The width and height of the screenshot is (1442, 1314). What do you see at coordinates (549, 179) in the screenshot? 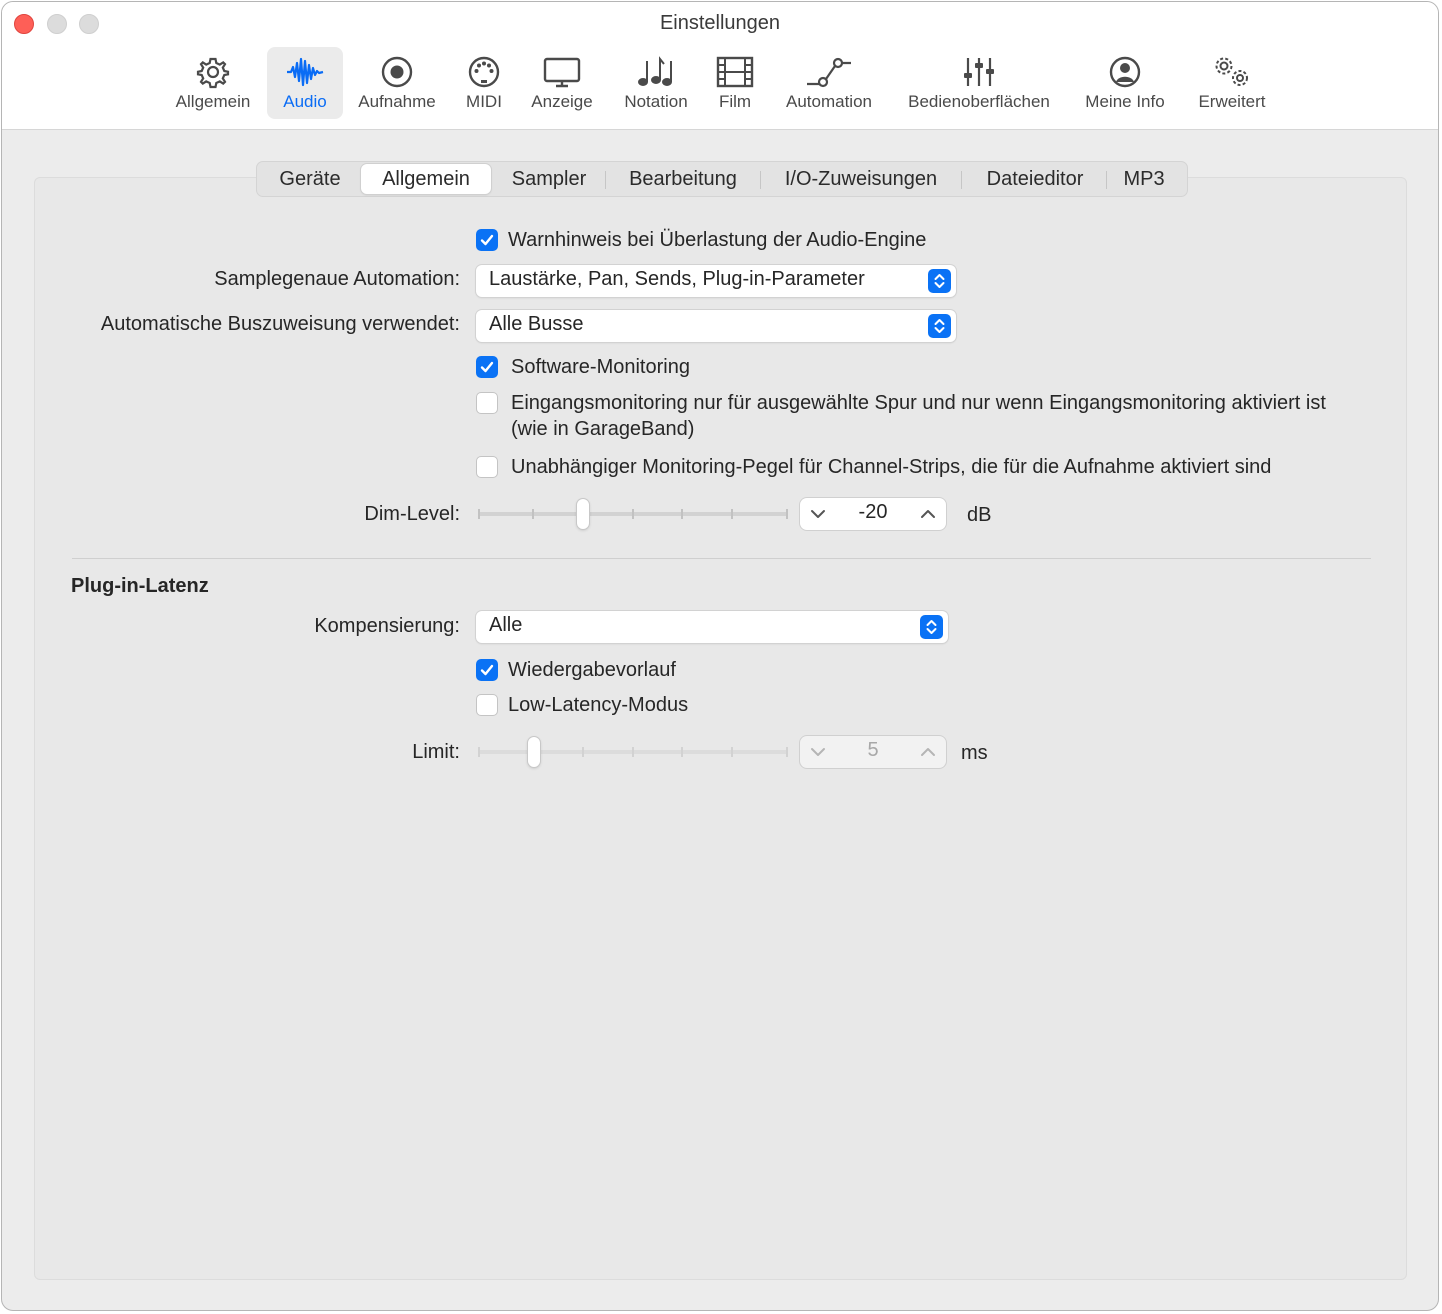
I see `tab-sampler: Sampler` at bounding box center [549, 179].